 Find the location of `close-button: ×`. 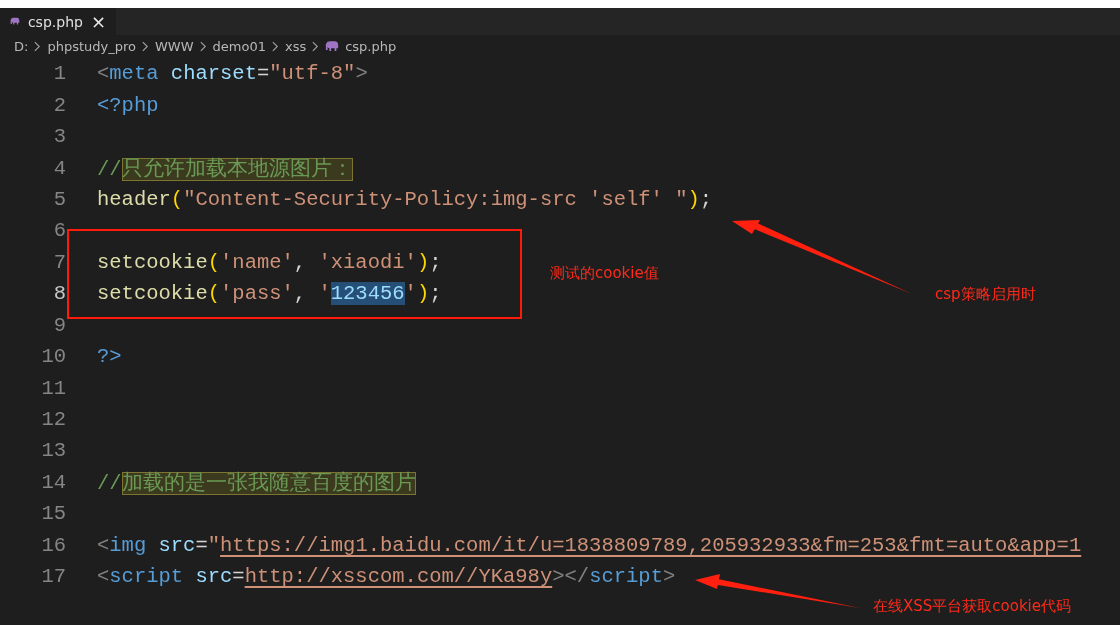

close-button: × is located at coordinates (98, 21).